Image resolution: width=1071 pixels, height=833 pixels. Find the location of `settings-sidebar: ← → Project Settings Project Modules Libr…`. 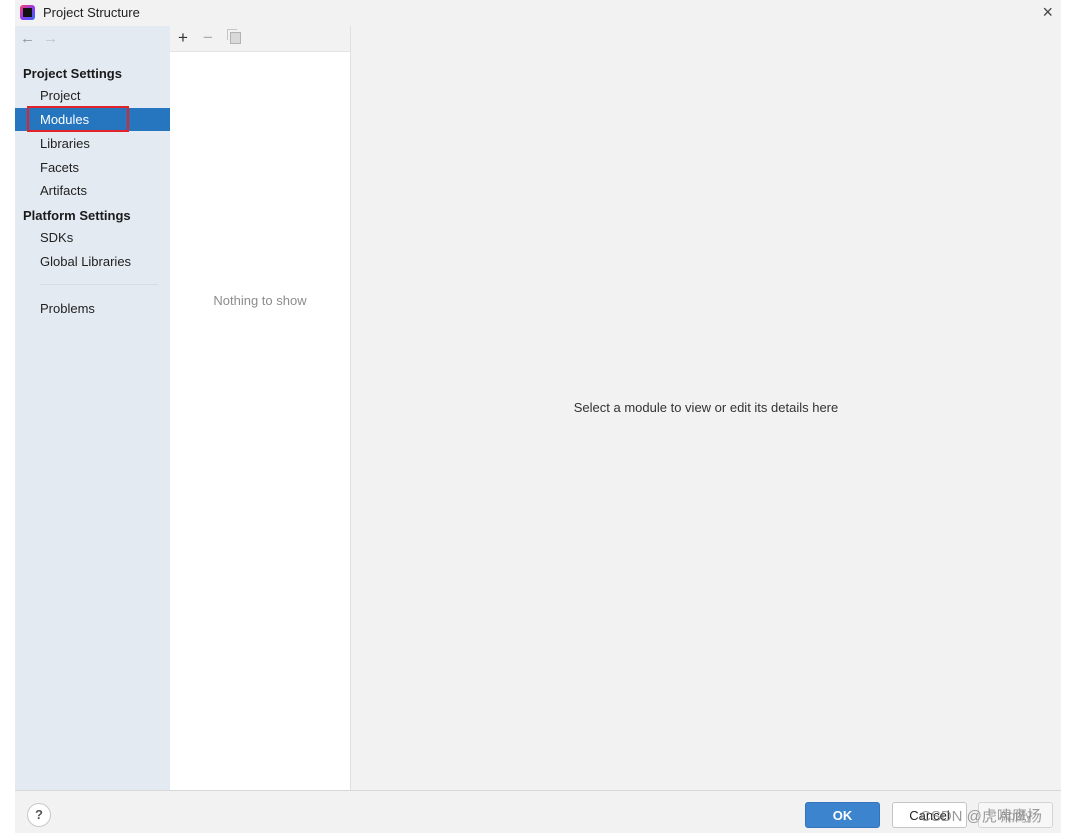

settings-sidebar: ← → Project Settings Project Modules Libr… is located at coordinates (92, 408).